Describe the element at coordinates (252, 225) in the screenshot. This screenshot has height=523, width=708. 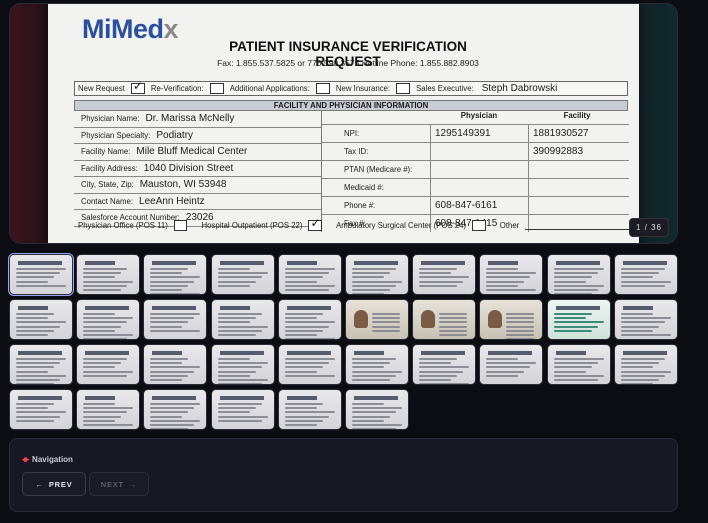
I see `pos-outpatient-label: Hospital Outpatient (POS 22)` at that location.